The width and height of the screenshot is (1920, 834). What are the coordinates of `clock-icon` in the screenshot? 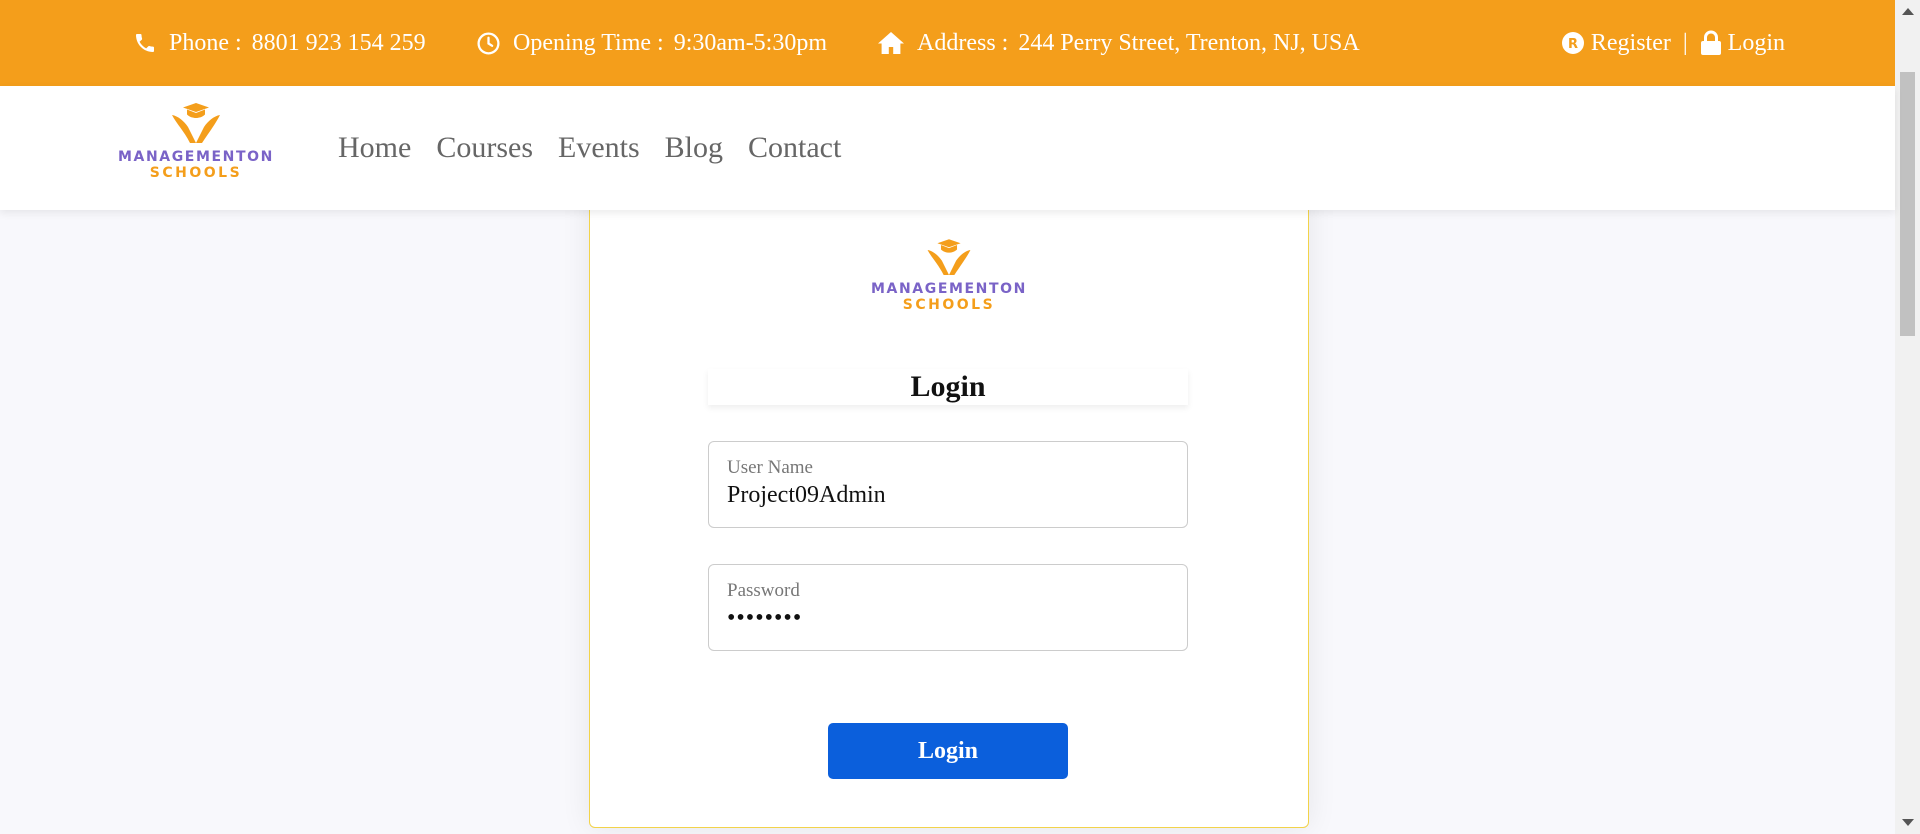 It's located at (488, 43).